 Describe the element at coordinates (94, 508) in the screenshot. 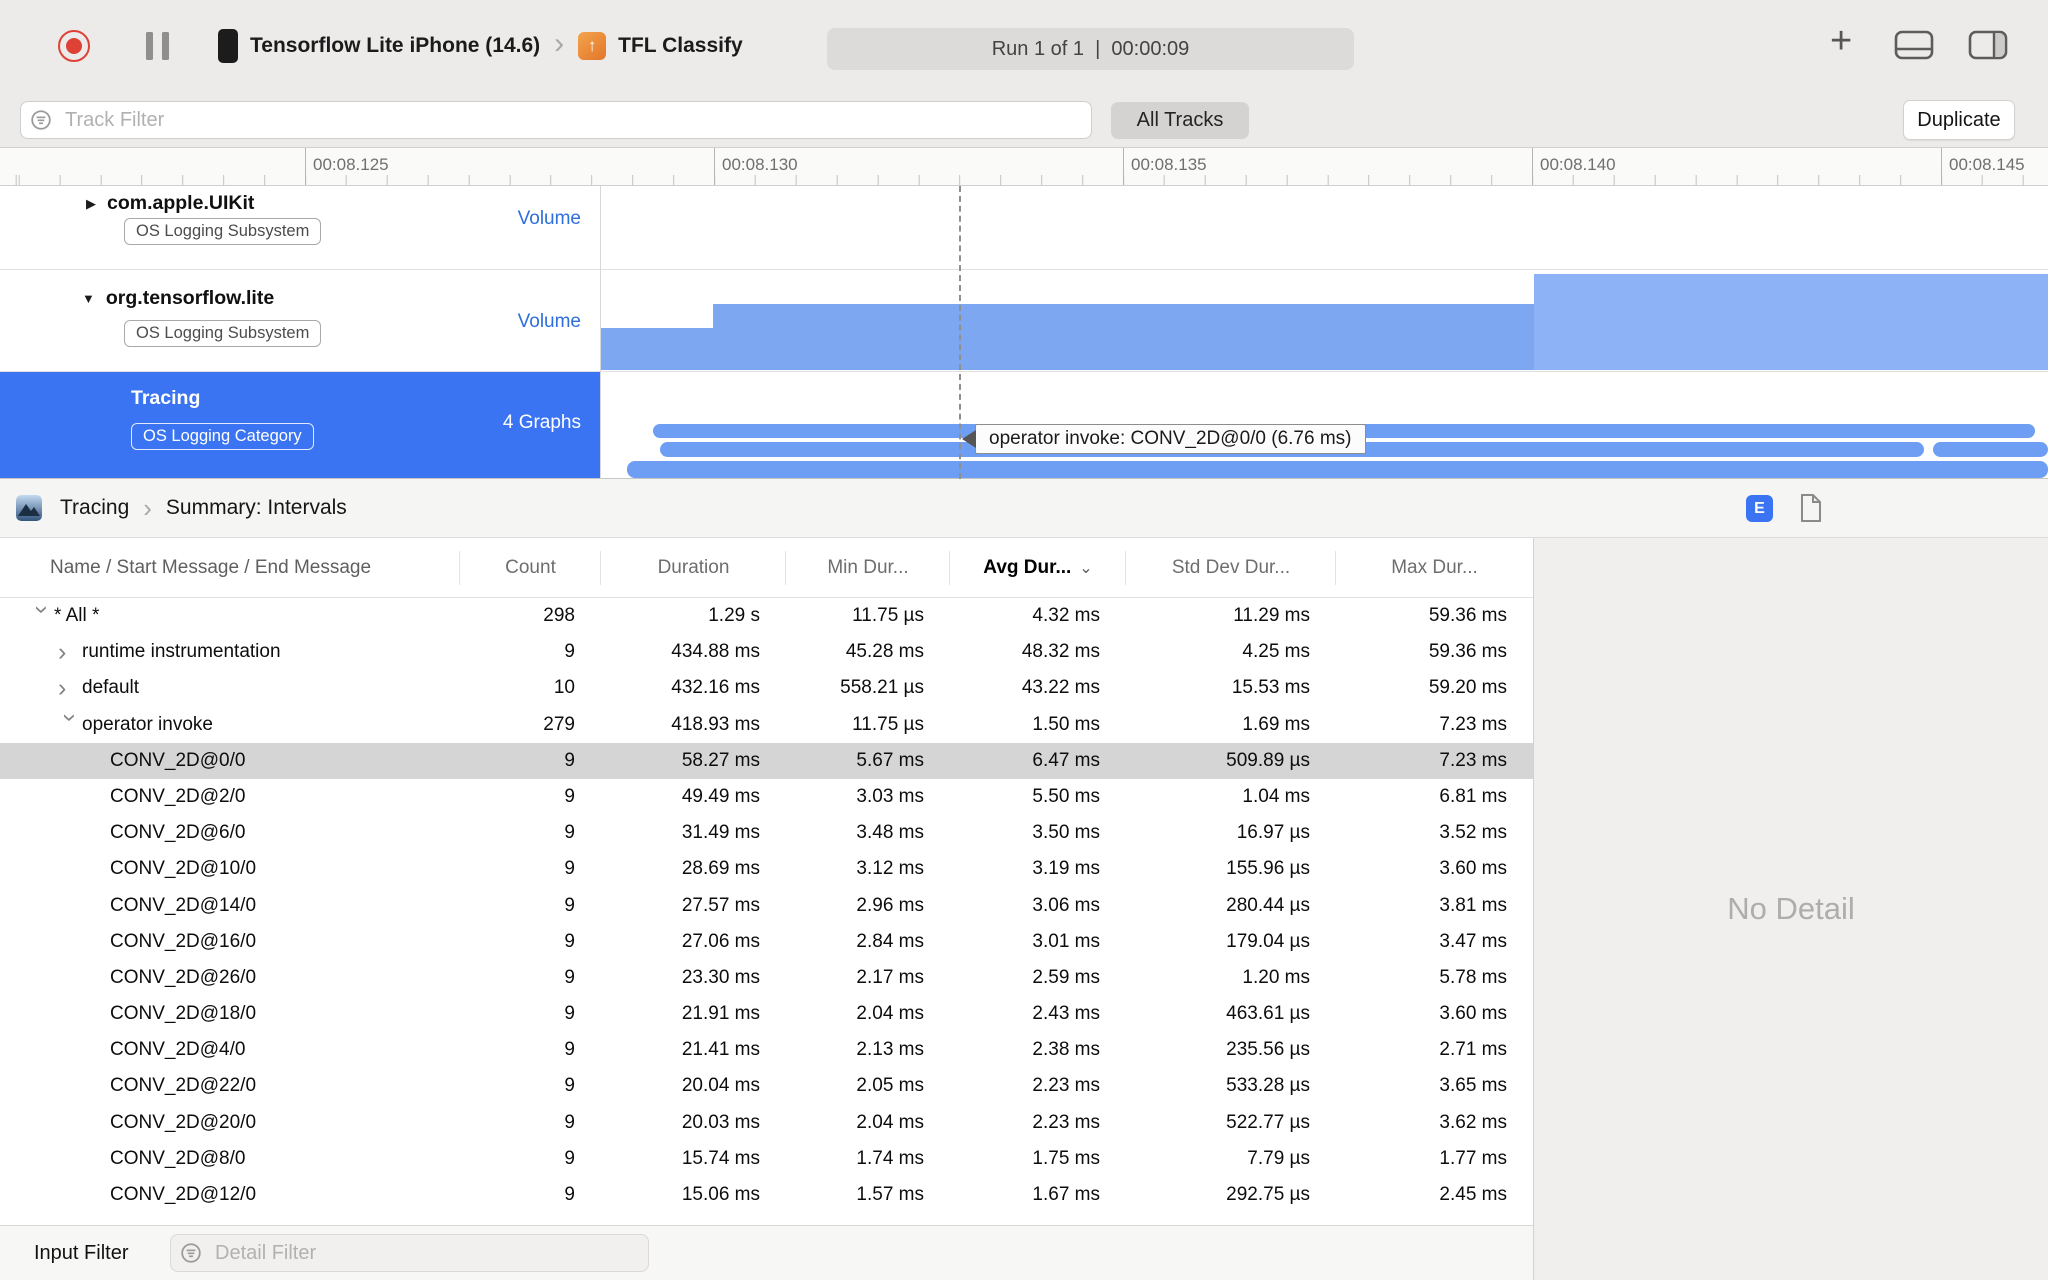

I see `breadcrumb-root: Tracing` at that location.